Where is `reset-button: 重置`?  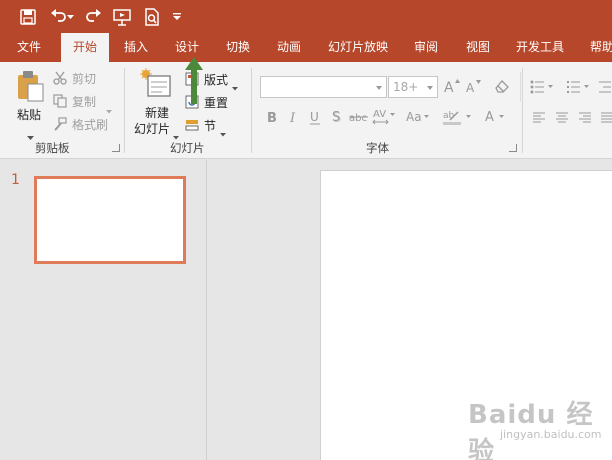
reset-button: 重置 is located at coordinates (216, 102).